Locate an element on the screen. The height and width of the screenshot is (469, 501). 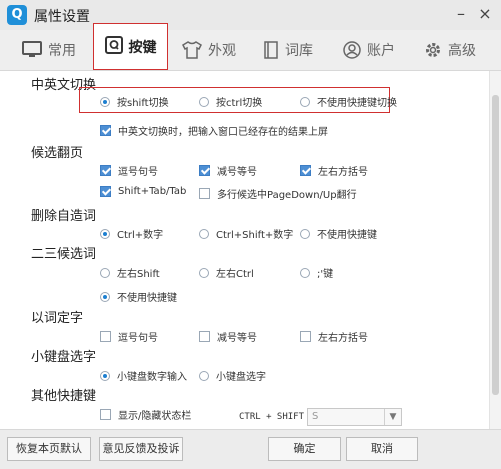
tab-appearance: 外观 is located at coordinates (209, 50).